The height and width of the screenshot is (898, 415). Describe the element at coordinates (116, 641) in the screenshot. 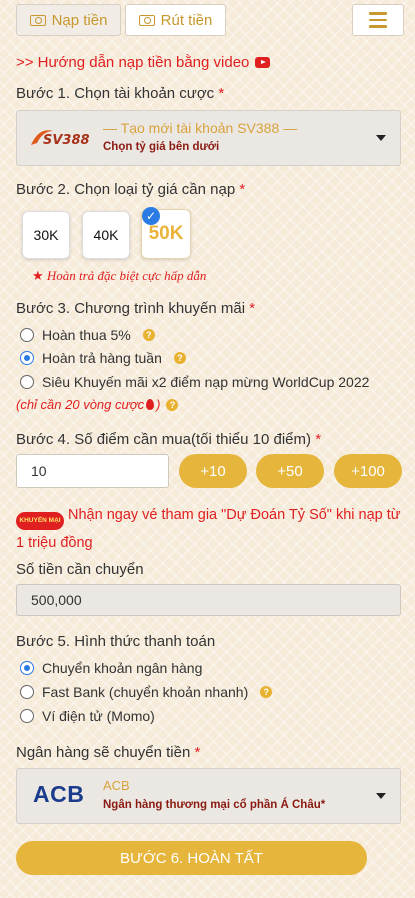

I see `step5-label: Bước 5. Hình thức thanh toán` at that location.